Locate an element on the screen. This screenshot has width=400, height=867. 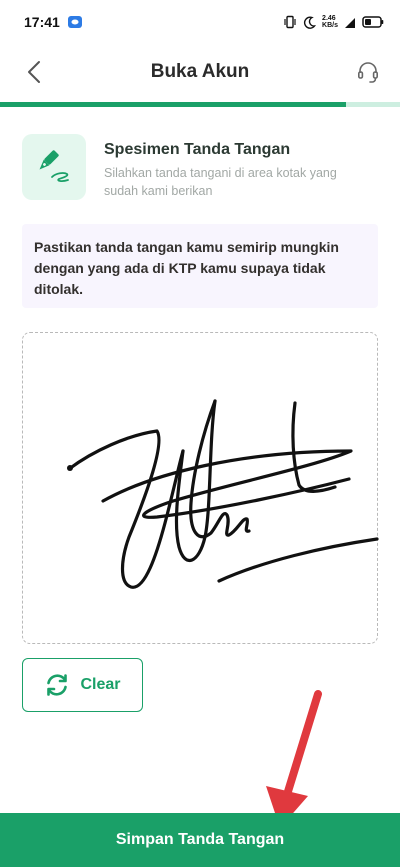
intro-title: Spesimen Tanda Tangan is located at coordinates (197, 149).